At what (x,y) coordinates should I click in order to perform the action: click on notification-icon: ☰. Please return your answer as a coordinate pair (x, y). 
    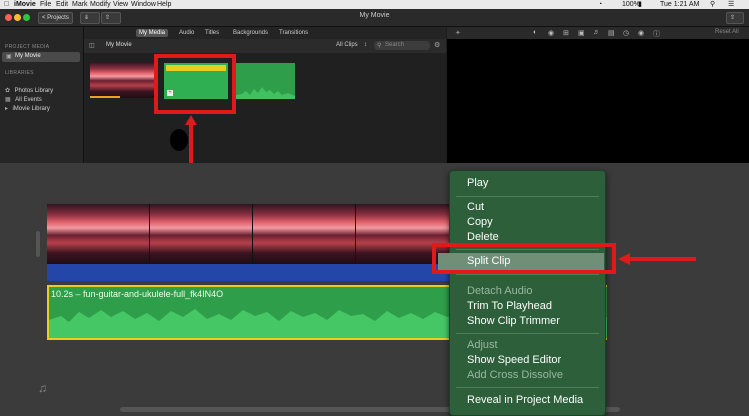
    Looking at the image, I should click on (731, 4).